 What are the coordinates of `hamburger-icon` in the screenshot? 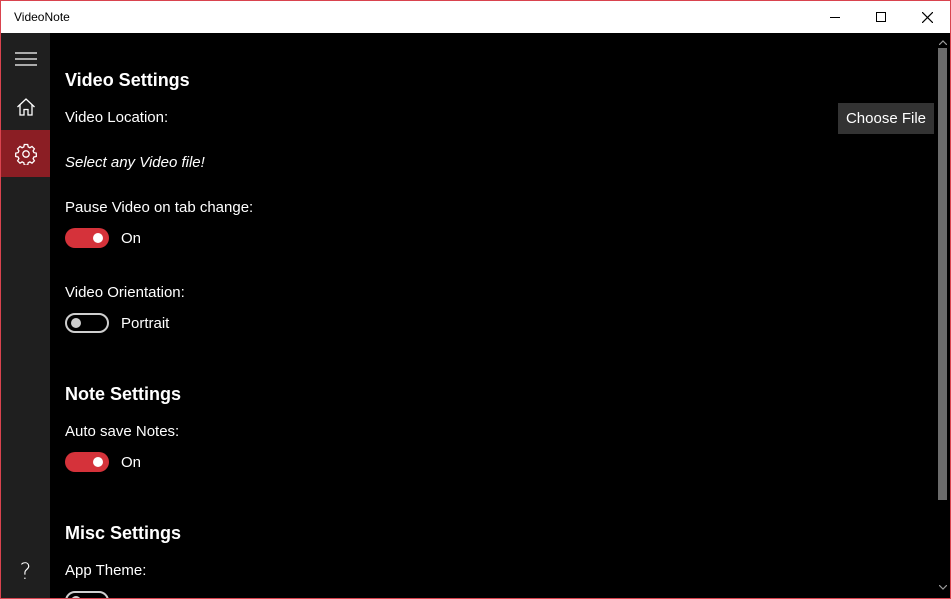 It's located at (25, 58).